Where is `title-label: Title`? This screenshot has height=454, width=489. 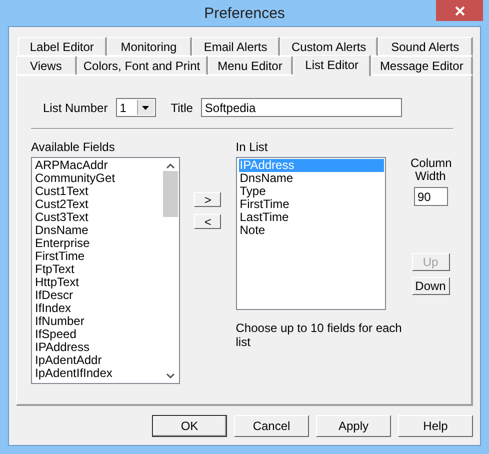 title-label: Title is located at coordinates (181, 107).